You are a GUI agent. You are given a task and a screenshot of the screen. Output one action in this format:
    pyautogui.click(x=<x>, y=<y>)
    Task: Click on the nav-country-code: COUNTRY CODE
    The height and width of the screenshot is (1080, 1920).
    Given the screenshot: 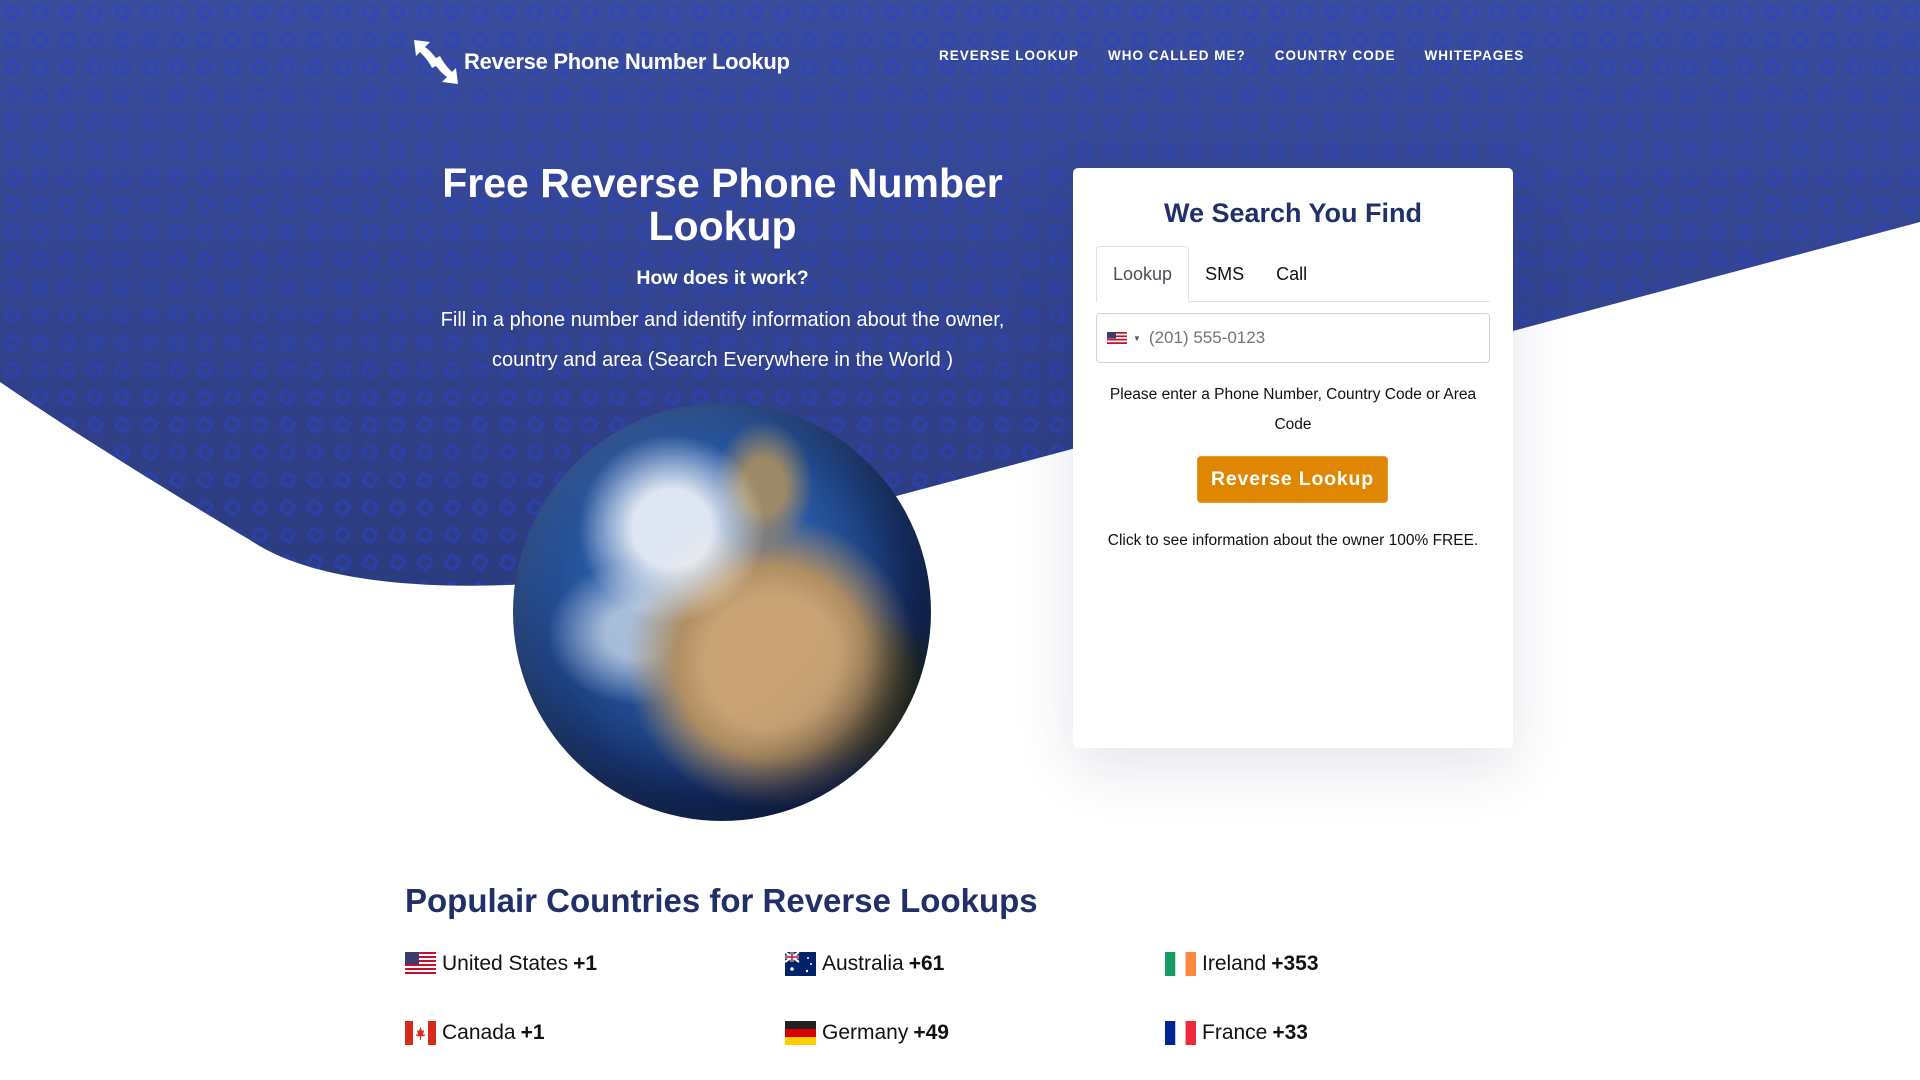 What is the action you would take?
    pyautogui.click(x=1335, y=55)
    